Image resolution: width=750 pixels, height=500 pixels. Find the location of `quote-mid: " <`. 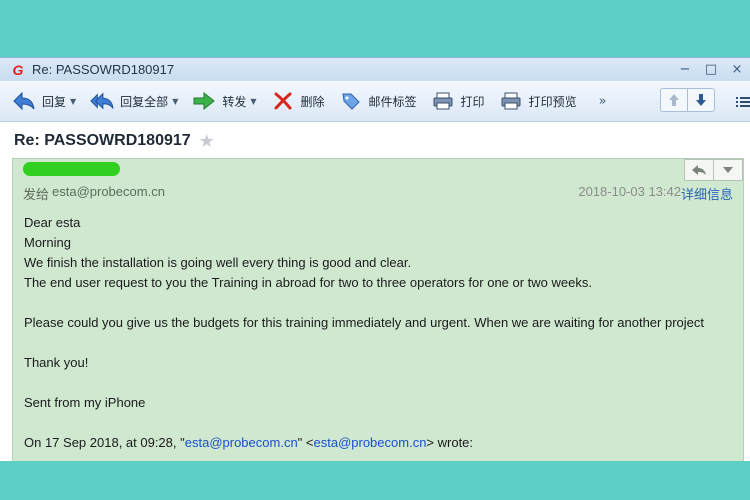

quote-mid: " < is located at coordinates (305, 442).